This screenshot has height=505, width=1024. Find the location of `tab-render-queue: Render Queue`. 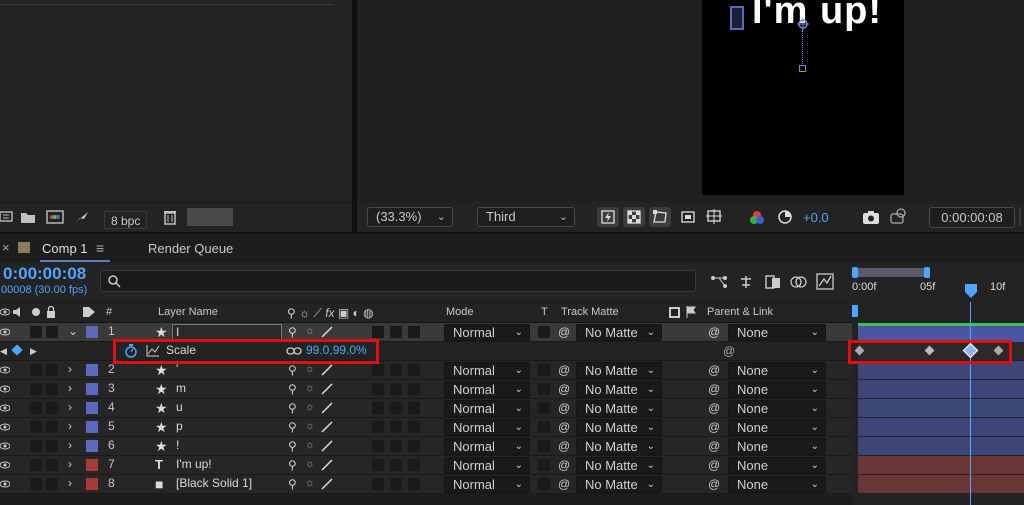

tab-render-queue: Render Queue is located at coordinates (190, 248).